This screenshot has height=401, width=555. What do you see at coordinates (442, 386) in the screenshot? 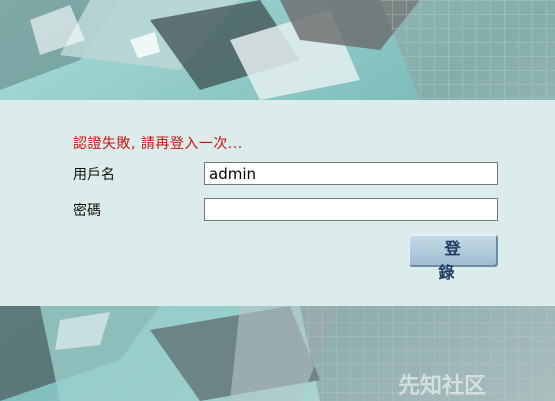
I see `watermark: 先知社区` at bounding box center [442, 386].